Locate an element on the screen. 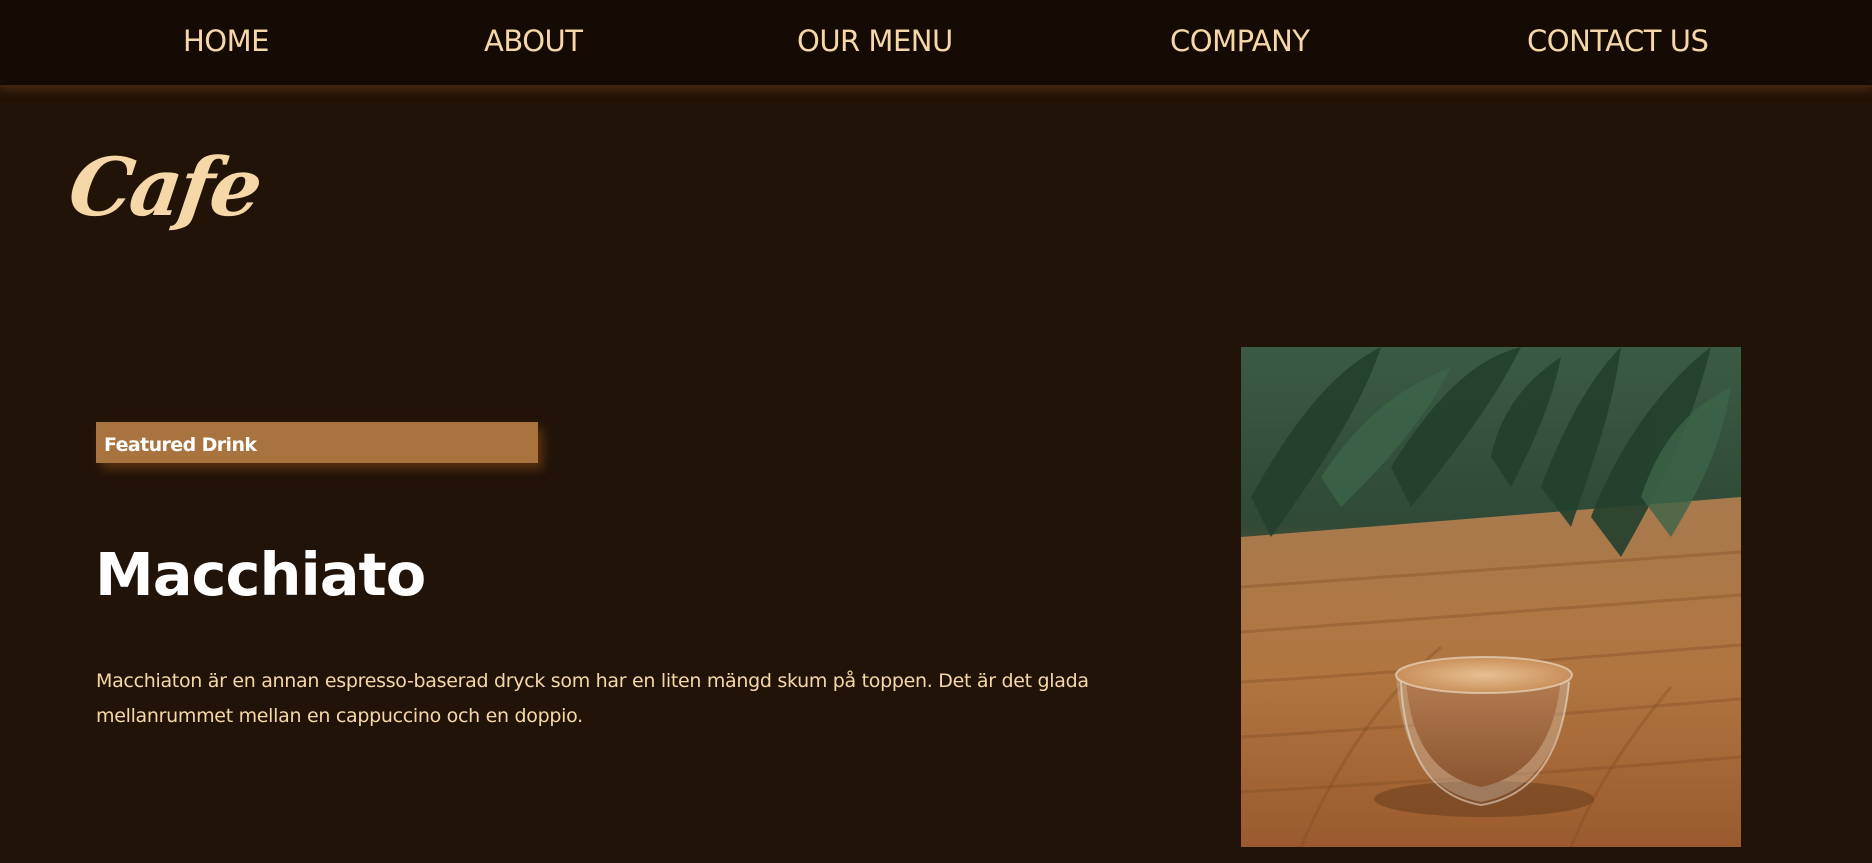 The height and width of the screenshot is (863, 1872). nav-our-menu-link: OUR MENU is located at coordinates (875, 41).